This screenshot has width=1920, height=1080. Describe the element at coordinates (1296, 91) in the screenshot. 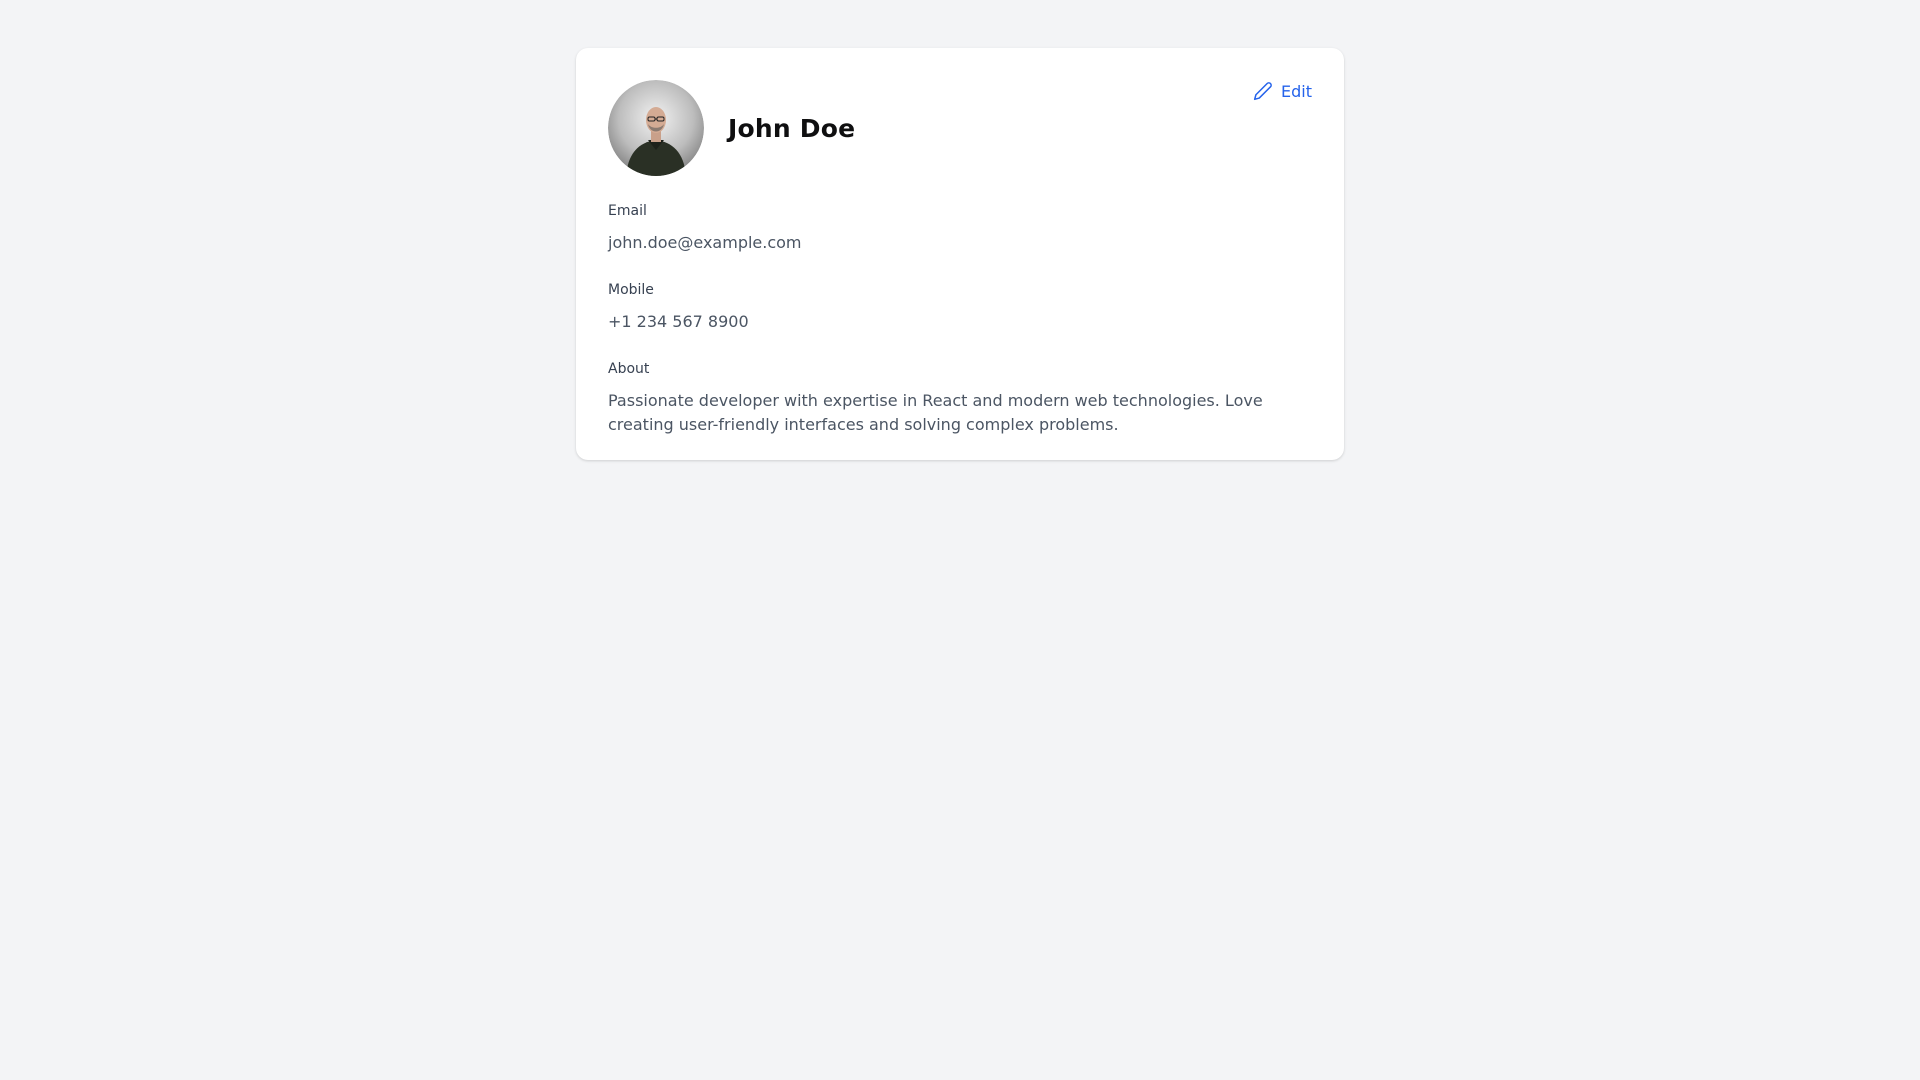

I see `edit-button-label: Edit` at that location.